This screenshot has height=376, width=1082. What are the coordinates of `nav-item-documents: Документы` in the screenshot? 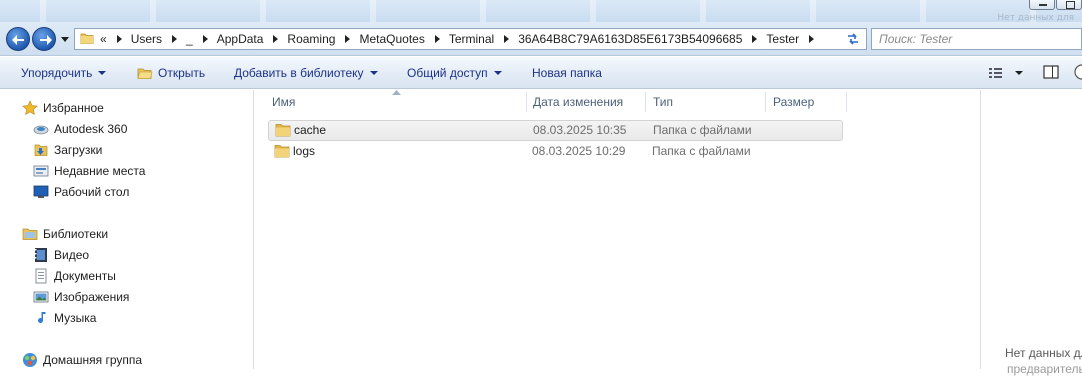 It's located at (74, 276).